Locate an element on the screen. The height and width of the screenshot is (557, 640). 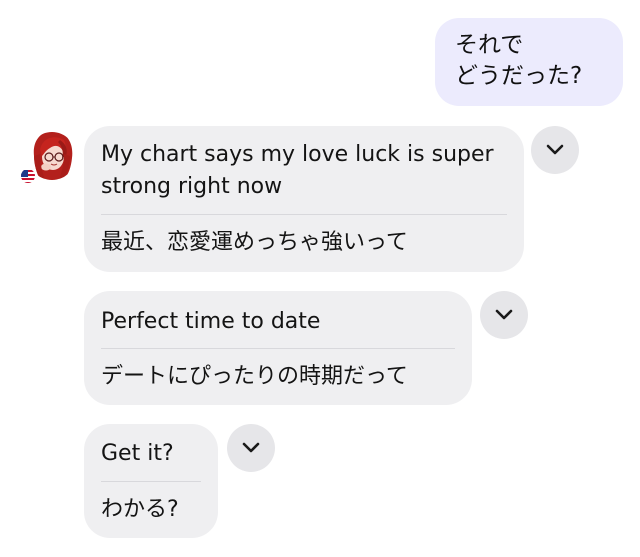
us-flag-icon is located at coordinates (28, 176).